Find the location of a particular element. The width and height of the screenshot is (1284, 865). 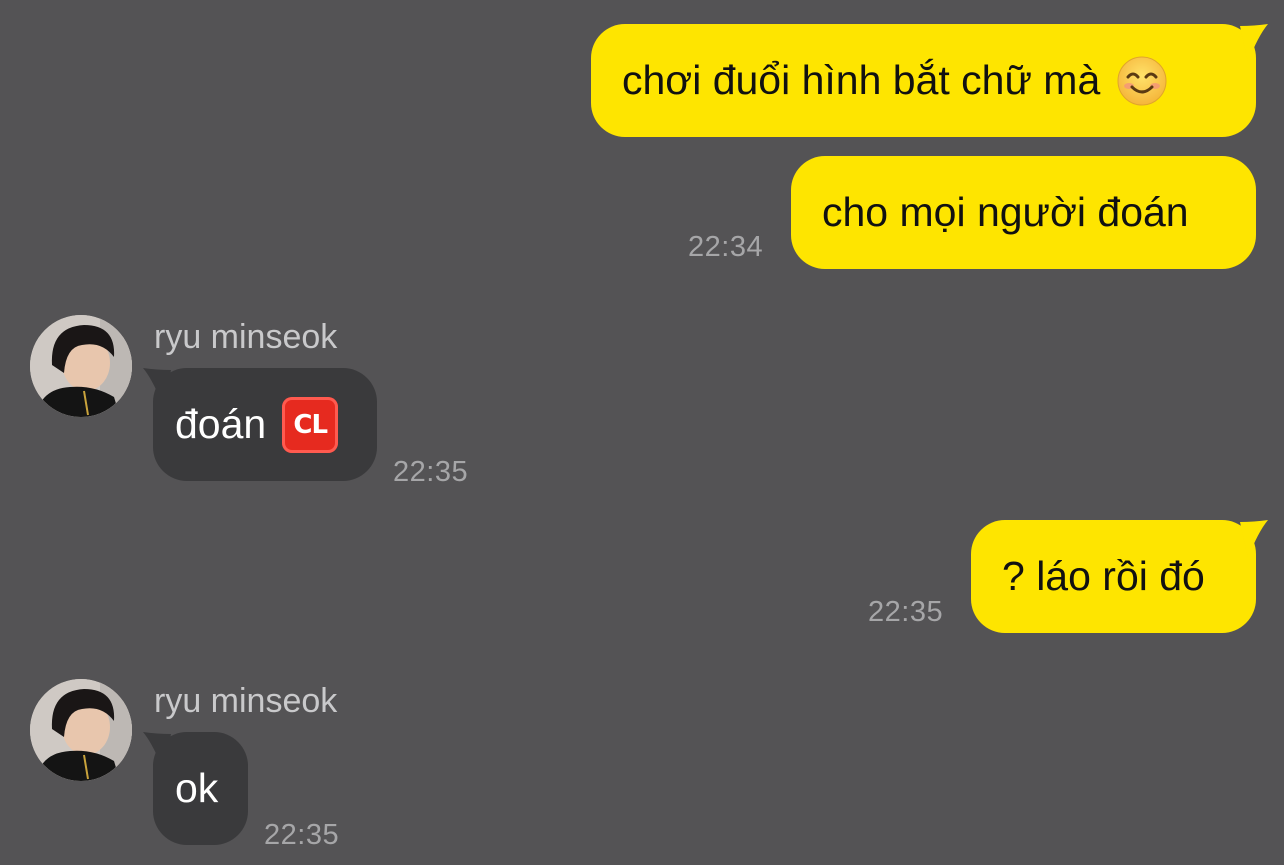

message-text: ? láo rồi đó is located at coordinates (1103, 576).